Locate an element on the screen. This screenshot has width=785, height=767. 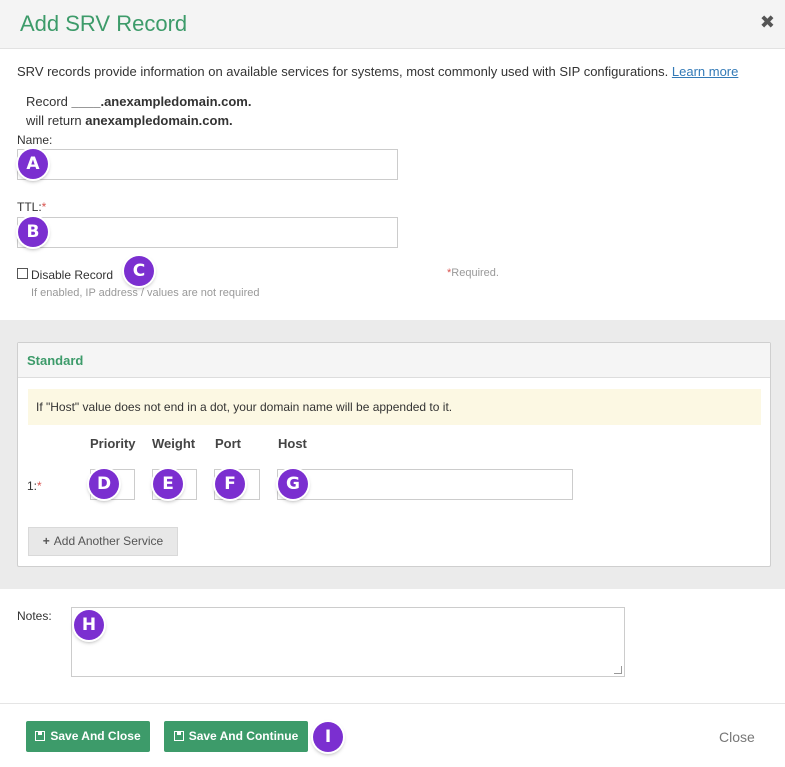
save-and-continue-button: Save And Continue is located at coordinates (236, 736).